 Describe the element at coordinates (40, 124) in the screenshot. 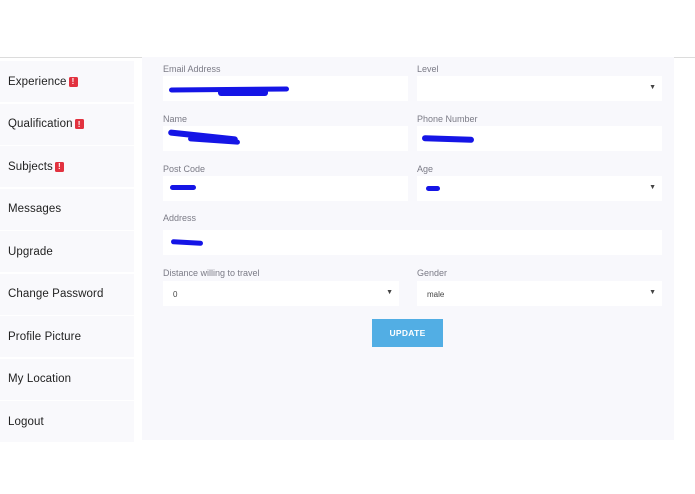

I see `sidebar-item-label: Qualification` at that location.